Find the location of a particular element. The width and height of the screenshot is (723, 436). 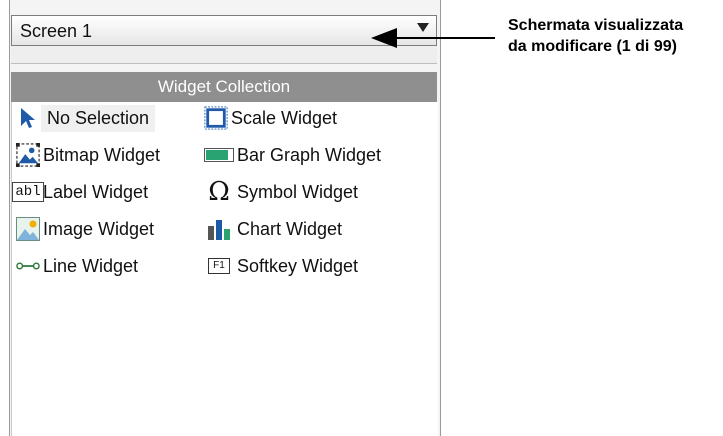

widget-item-image: Image Widget is located at coordinates (85, 229).